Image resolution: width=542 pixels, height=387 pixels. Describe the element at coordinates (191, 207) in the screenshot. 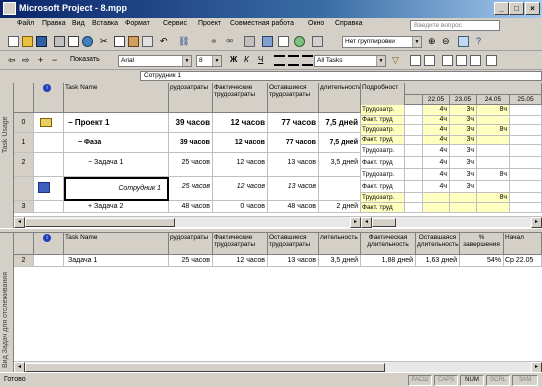

I see `work-cell: 48 часов` at that location.